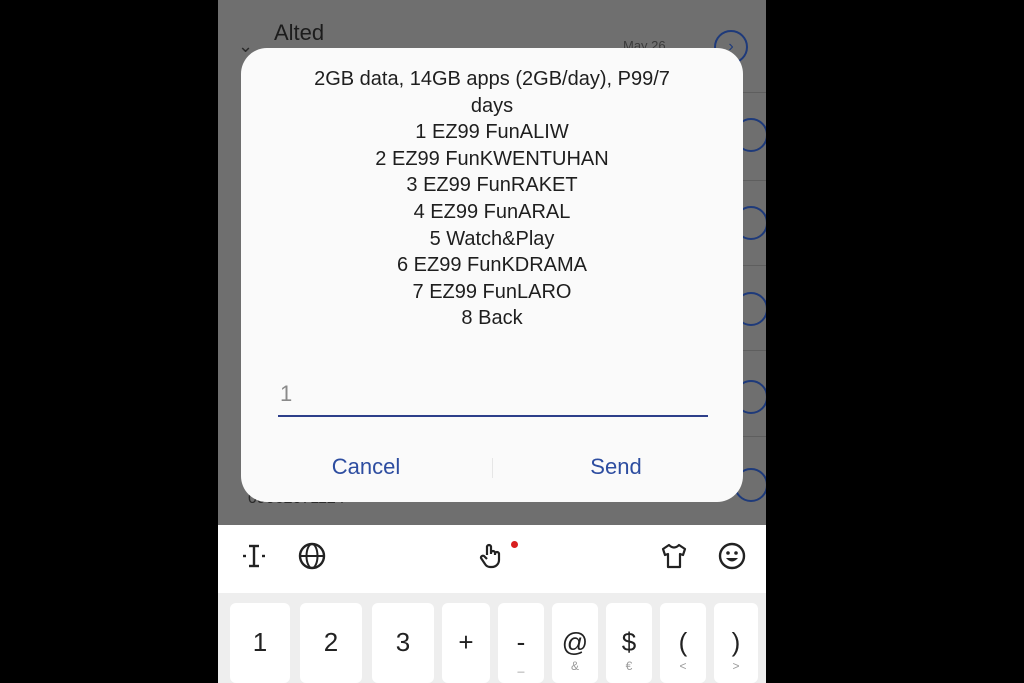 The width and height of the screenshot is (1024, 683). I want to click on message-line: days, so click(492, 105).